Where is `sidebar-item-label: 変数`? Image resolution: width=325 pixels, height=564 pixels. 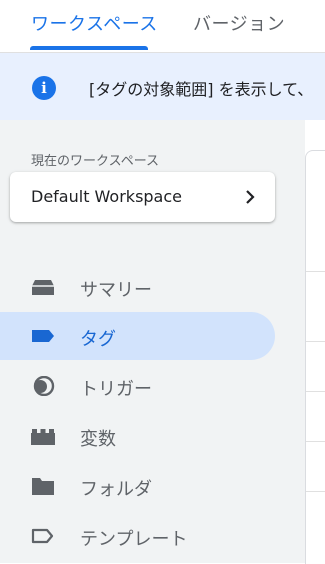 sidebar-item-label: 変数 is located at coordinates (98, 439).